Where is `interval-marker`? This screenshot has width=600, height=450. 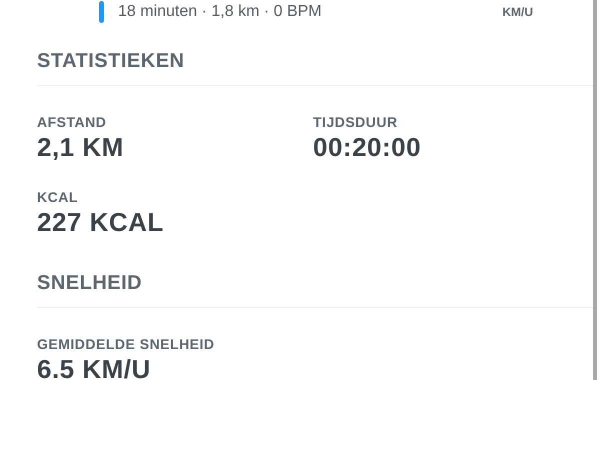 interval-marker is located at coordinates (101, 12).